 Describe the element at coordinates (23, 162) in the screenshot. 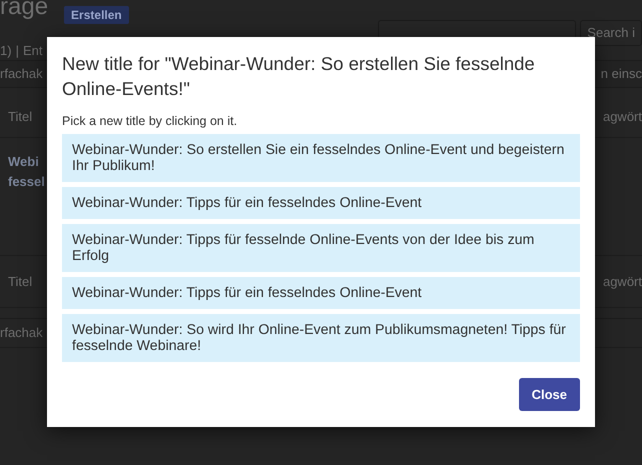

I see `row-title: Webi` at that location.